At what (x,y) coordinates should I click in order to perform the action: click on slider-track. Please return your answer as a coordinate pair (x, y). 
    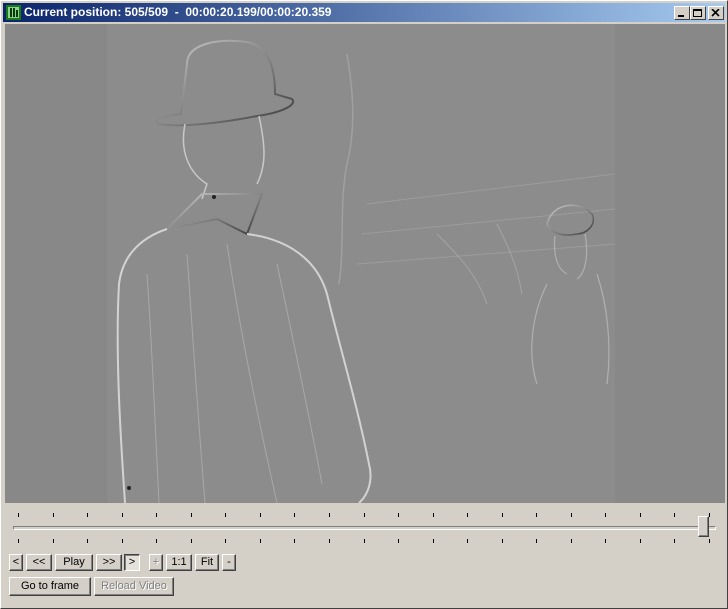
    Looking at the image, I should click on (364, 528).